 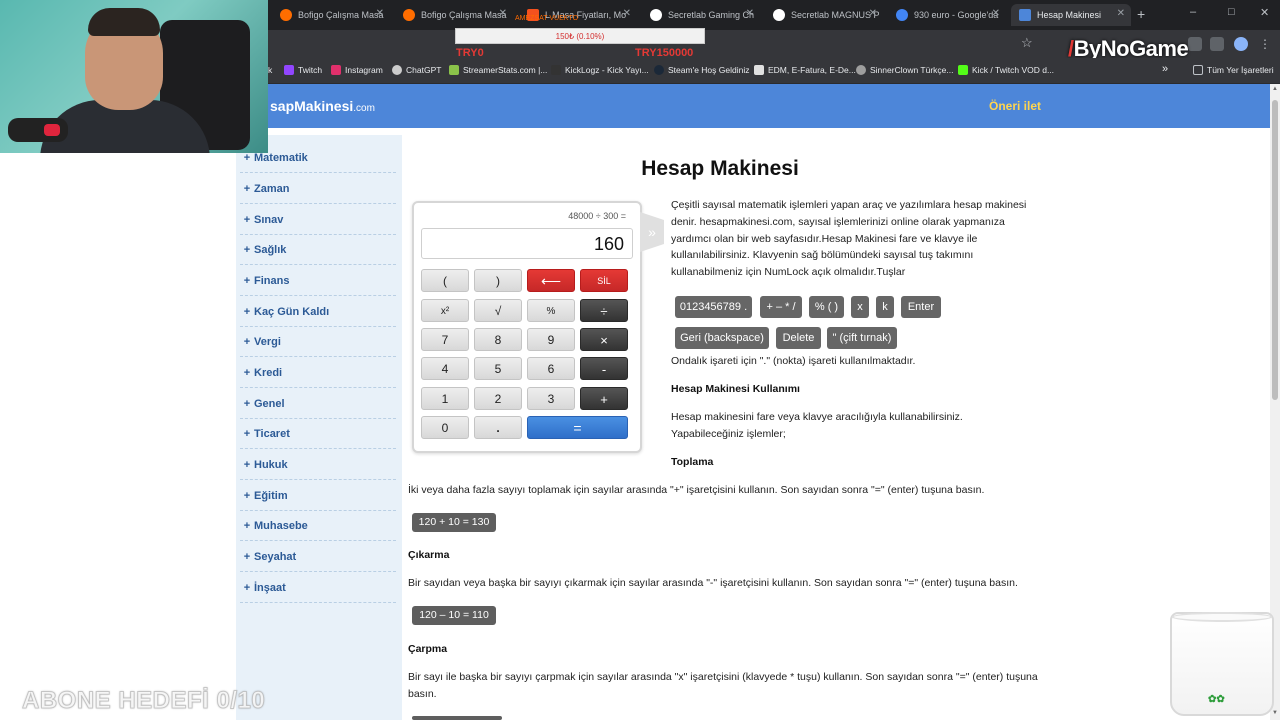 What do you see at coordinates (1198, 70) in the screenshot?
I see `folder-icon` at bounding box center [1198, 70].